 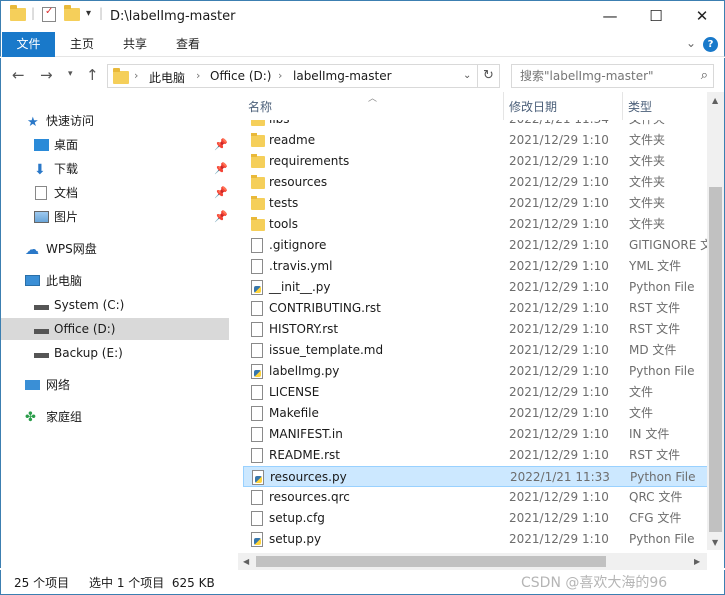 What do you see at coordinates (28, 44) in the screenshot?
I see `tab-file: 文件` at bounding box center [28, 44].